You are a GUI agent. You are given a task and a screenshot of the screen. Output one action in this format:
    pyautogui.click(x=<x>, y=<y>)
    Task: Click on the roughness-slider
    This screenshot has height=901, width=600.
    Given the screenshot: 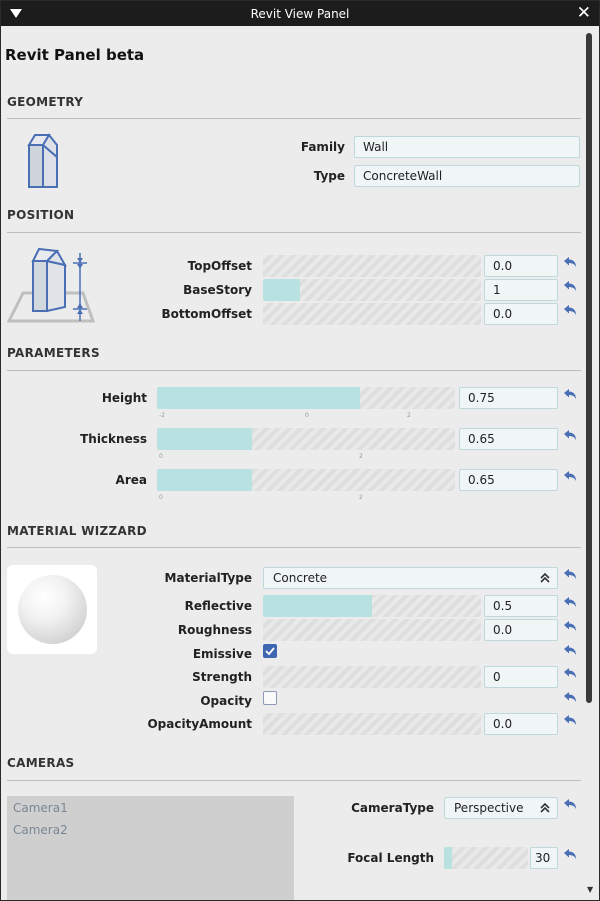 What is the action you would take?
    pyautogui.click(x=372, y=630)
    